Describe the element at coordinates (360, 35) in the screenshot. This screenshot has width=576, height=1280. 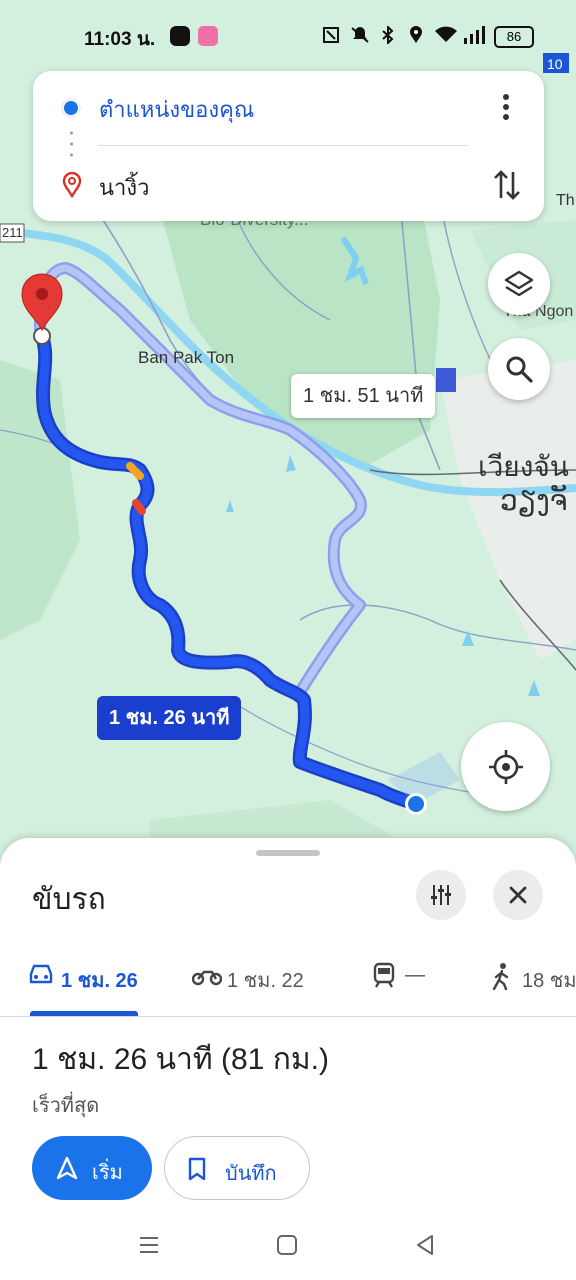
I see `mute-icon` at that location.